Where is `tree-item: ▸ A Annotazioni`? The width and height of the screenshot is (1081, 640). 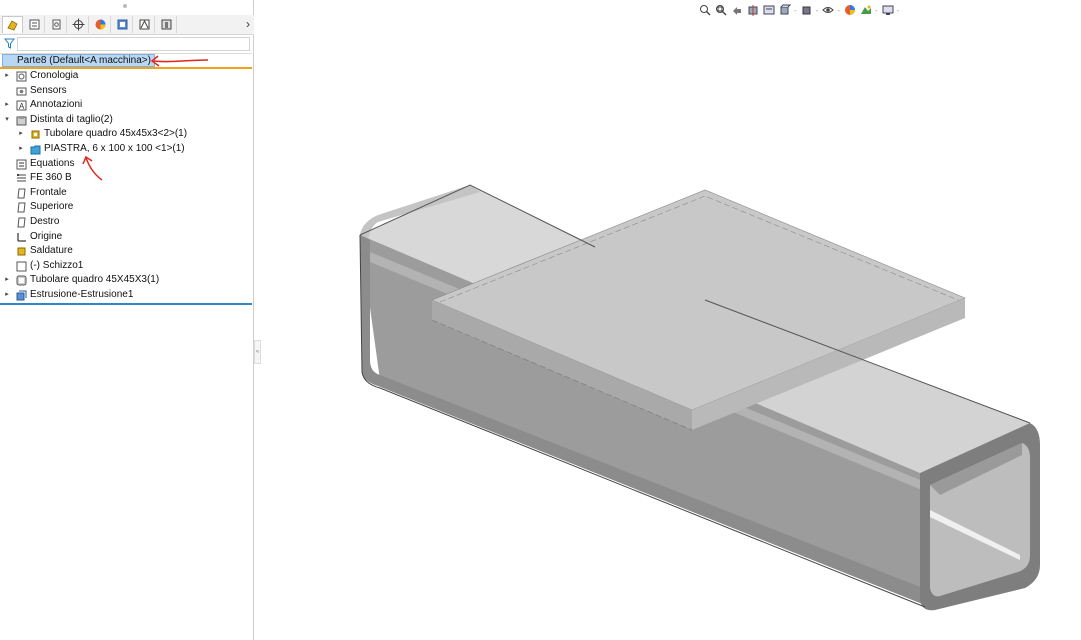
tree-item: ▸ A Annotazioni is located at coordinates (126, 105).